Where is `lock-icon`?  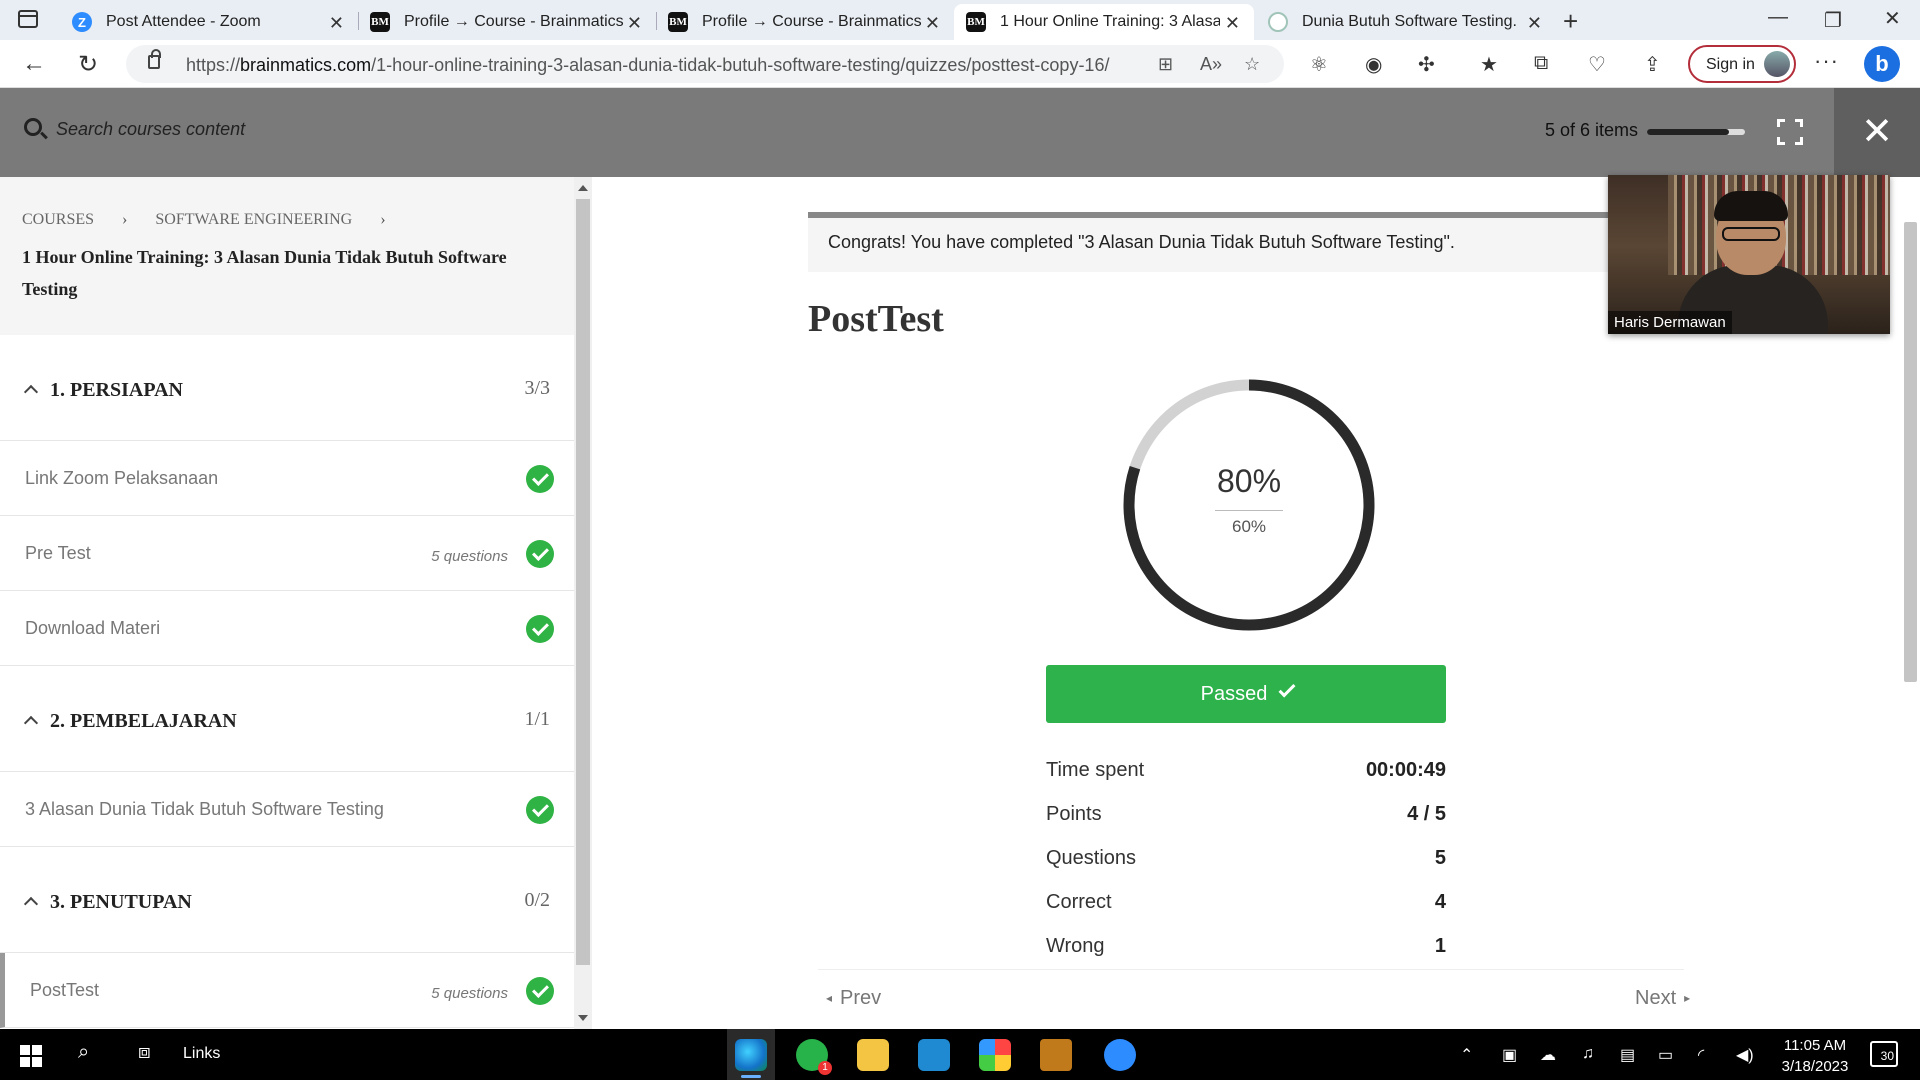
lock-icon is located at coordinates (154, 59).